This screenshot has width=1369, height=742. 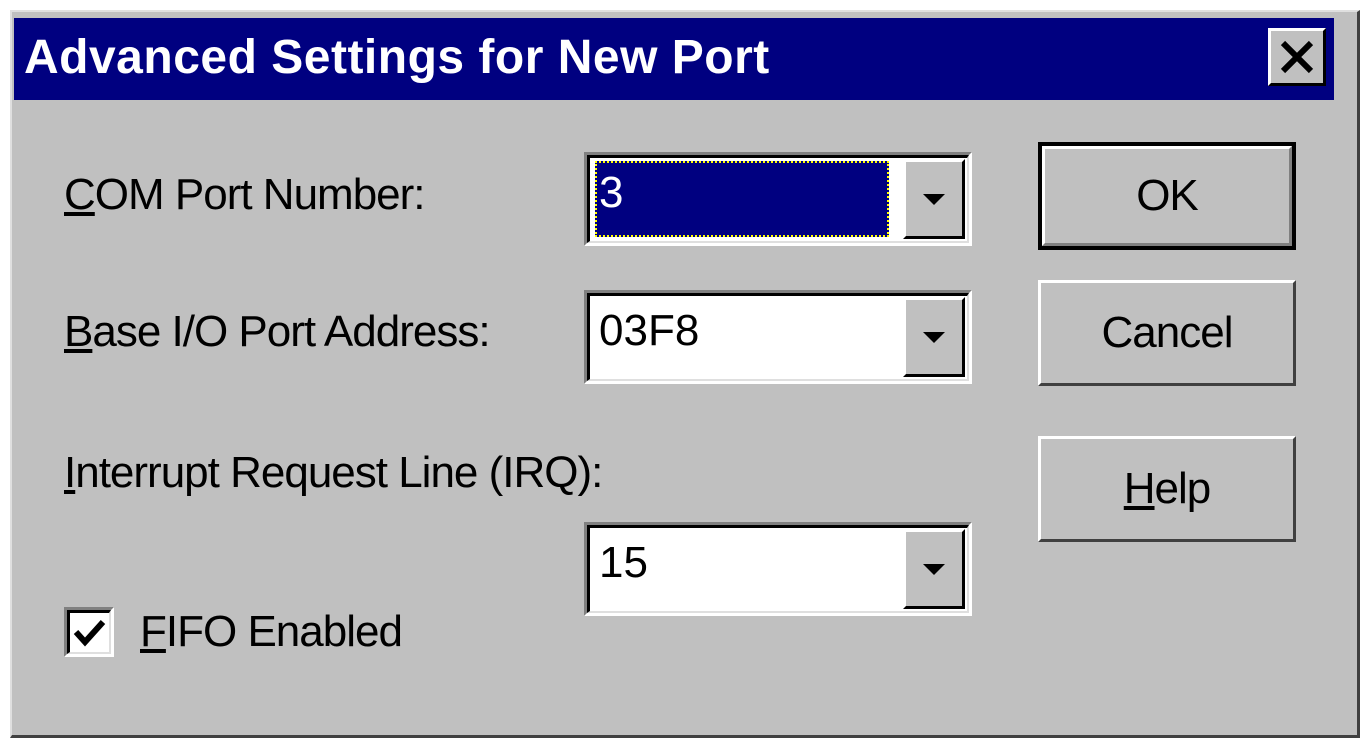 I want to click on base-io-combo: 03F8, so click(x=778, y=337).